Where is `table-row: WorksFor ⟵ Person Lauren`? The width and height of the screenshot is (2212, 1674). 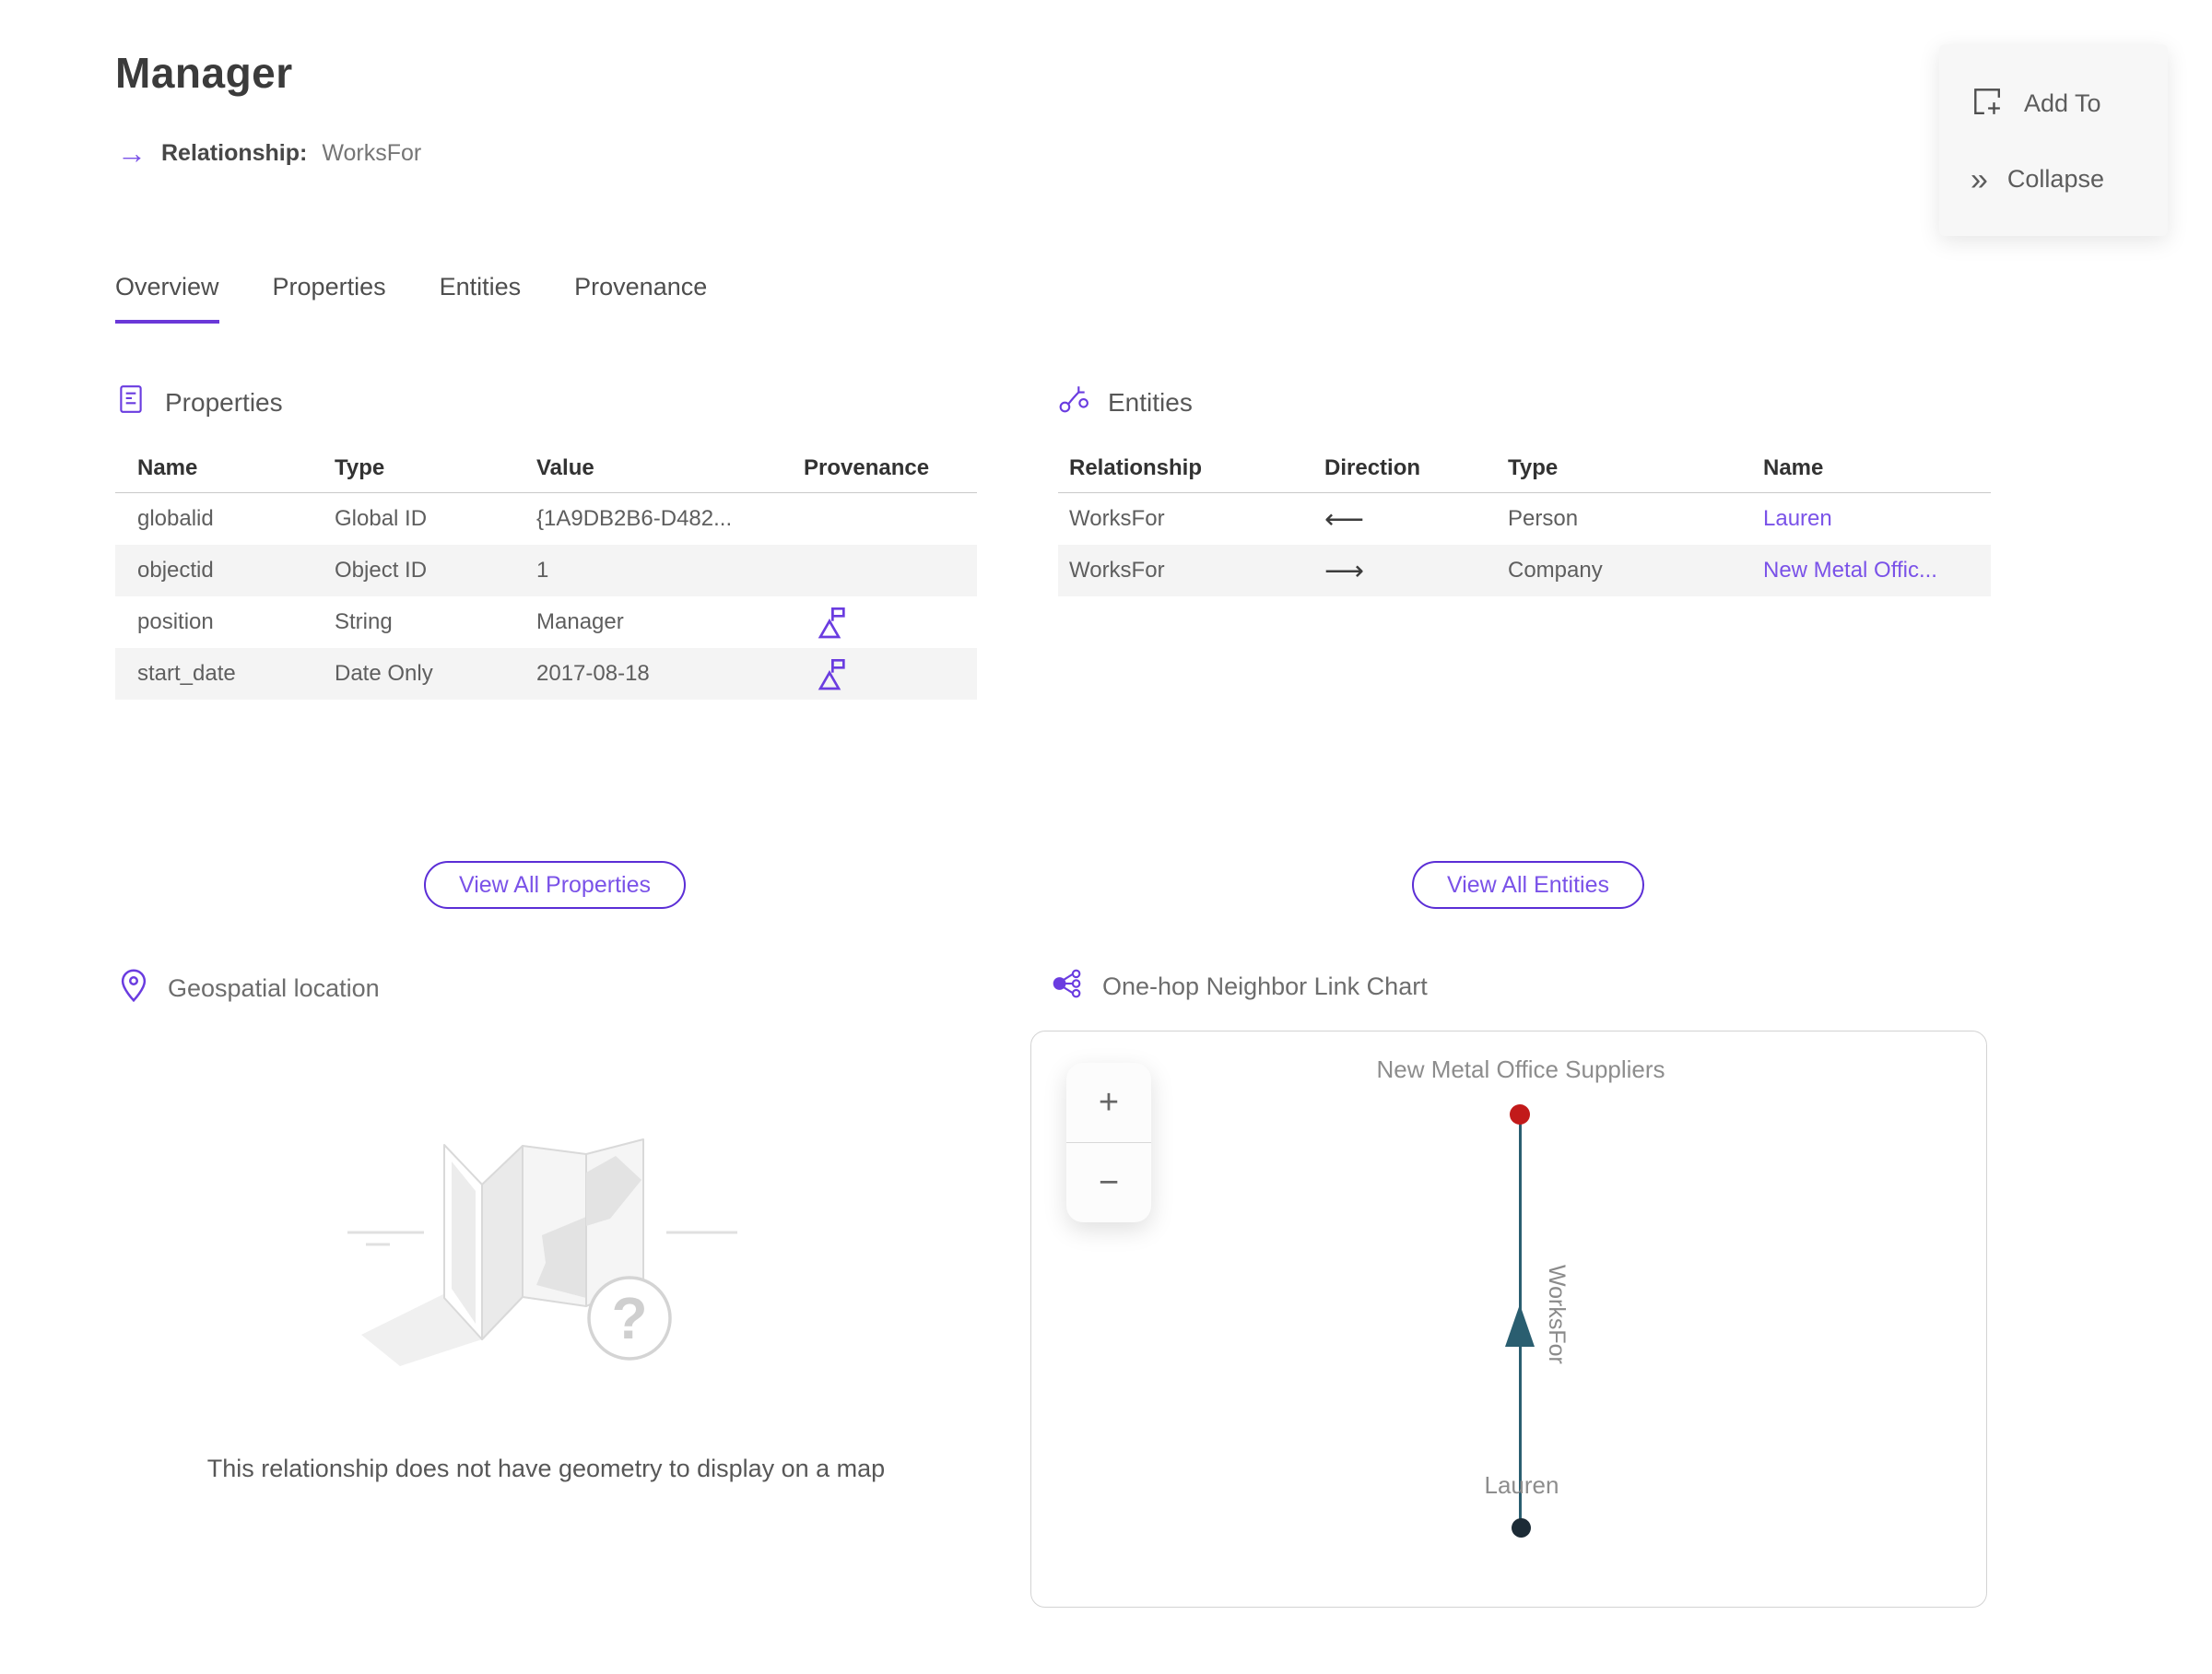
table-row: WorksFor ⟵ Person Lauren is located at coordinates (1524, 519).